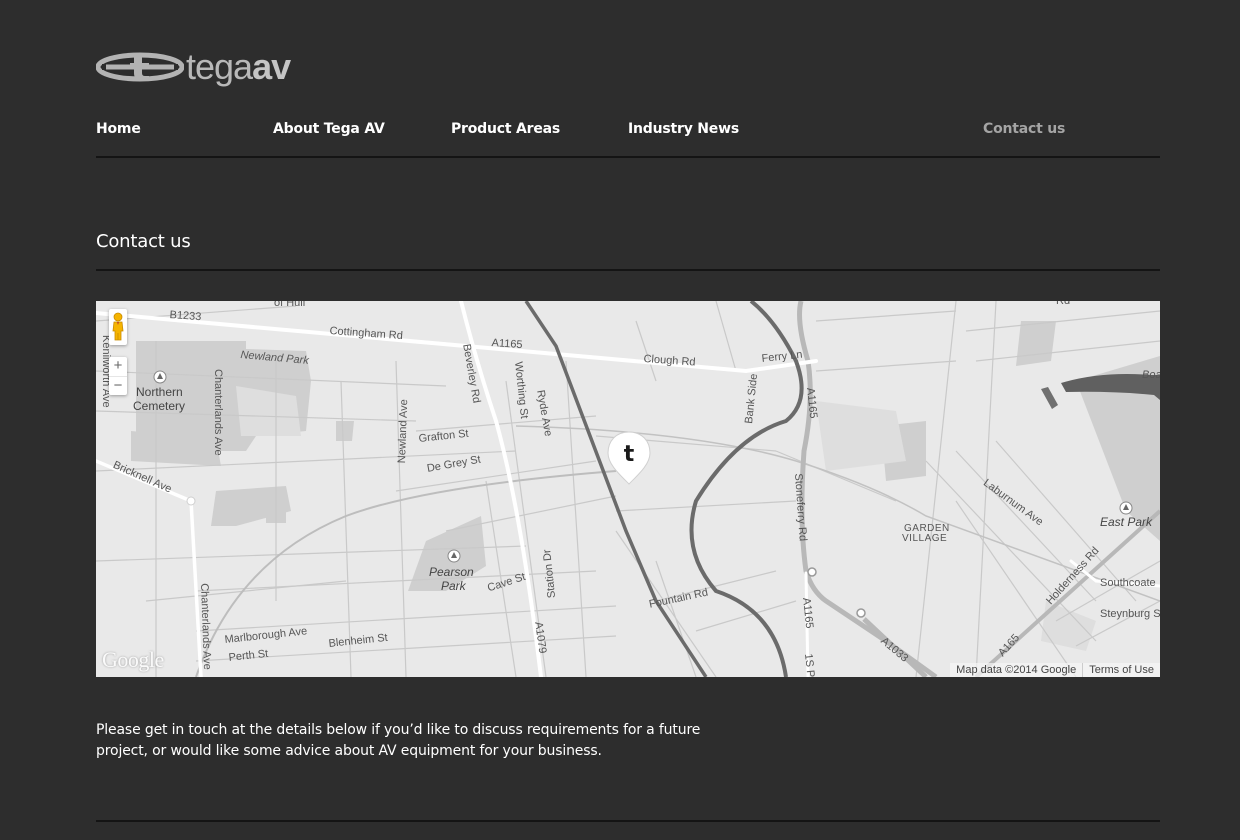  Describe the element at coordinates (925, 538) in the screenshot. I see `map-label: VILLAGE` at that location.